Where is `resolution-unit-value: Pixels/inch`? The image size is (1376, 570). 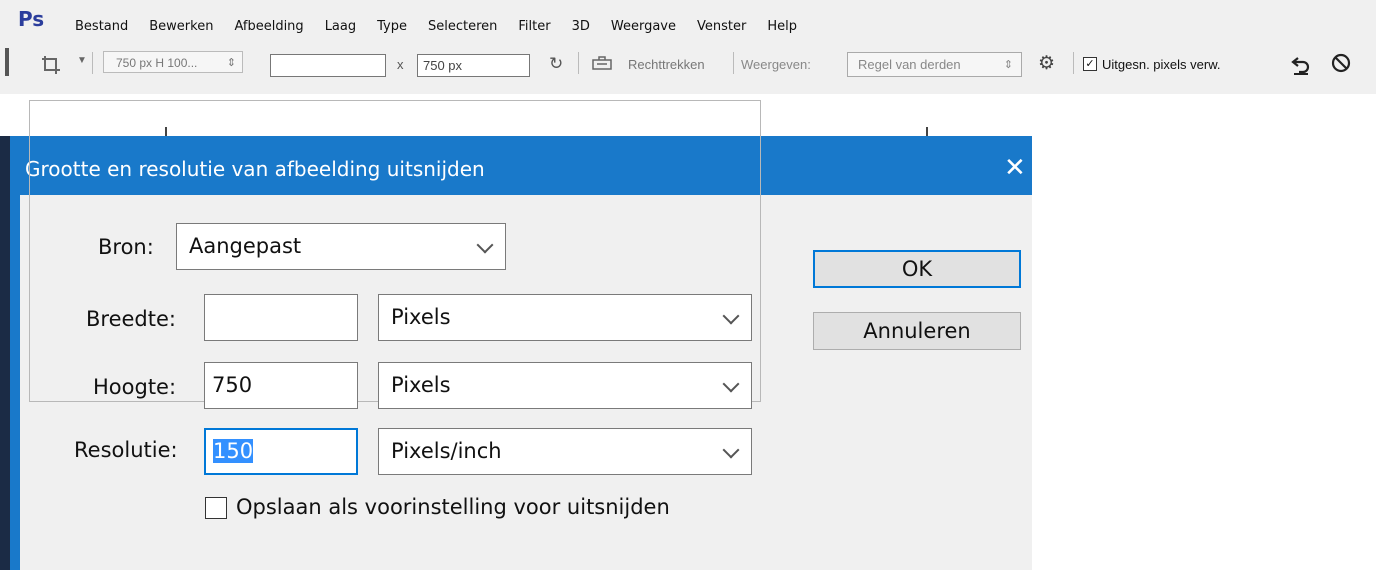 resolution-unit-value: Pixels/inch is located at coordinates (446, 451).